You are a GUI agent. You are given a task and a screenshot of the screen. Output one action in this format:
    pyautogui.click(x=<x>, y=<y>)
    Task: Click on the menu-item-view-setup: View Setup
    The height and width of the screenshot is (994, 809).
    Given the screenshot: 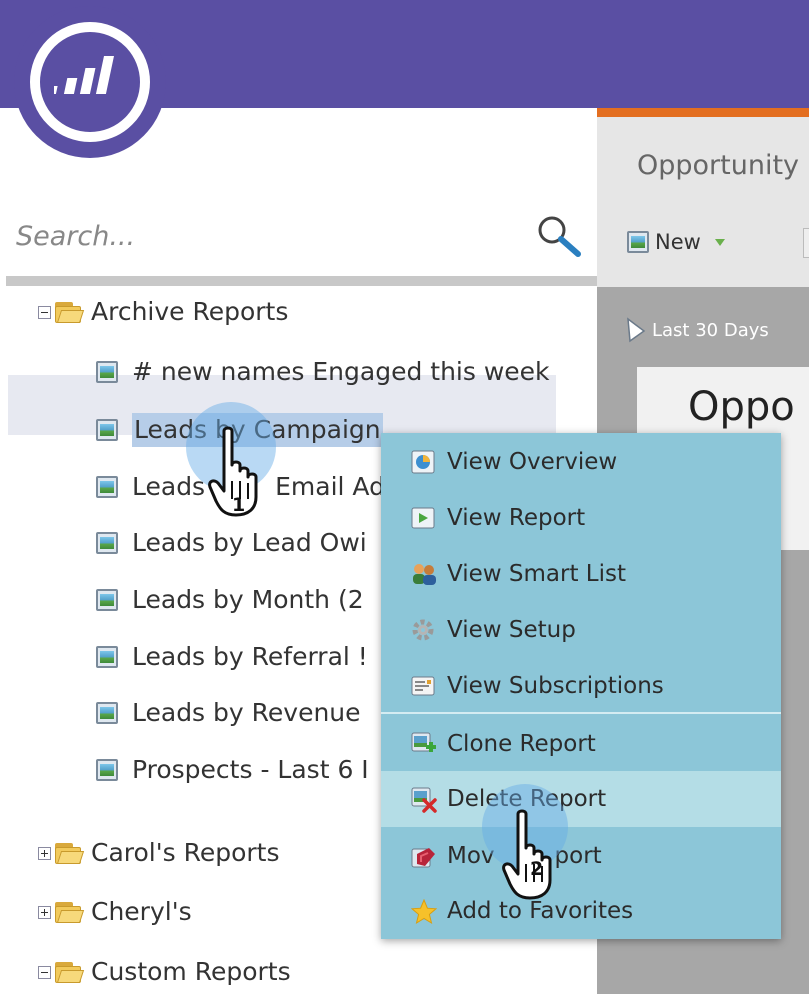 What is the action you would take?
    pyautogui.click(x=581, y=630)
    